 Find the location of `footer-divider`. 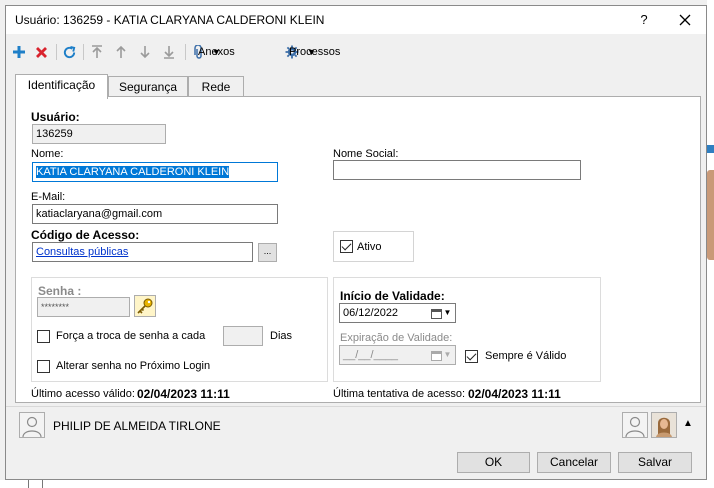

footer-divider is located at coordinates (356, 406).